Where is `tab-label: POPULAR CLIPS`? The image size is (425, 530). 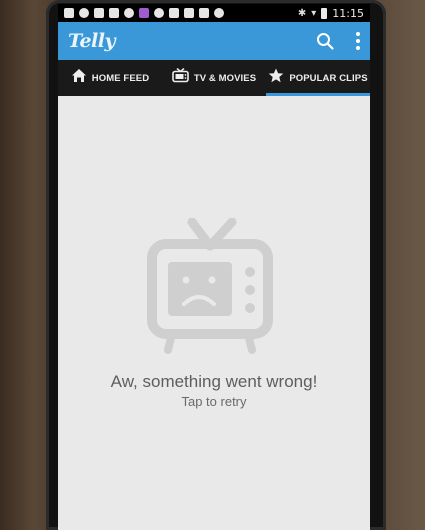 tab-label: POPULAR CLIPS is located at coordinates (328, 78).